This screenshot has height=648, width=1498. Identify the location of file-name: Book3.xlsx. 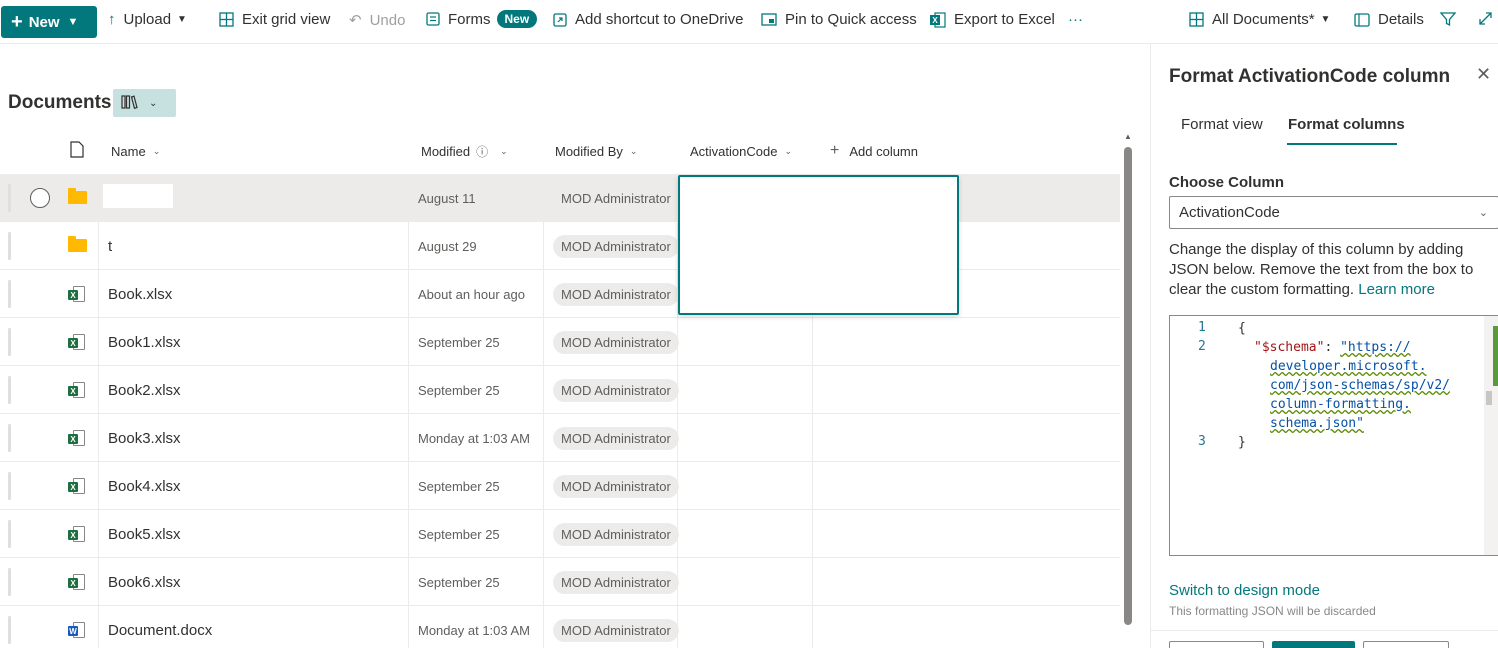
(144, 438).